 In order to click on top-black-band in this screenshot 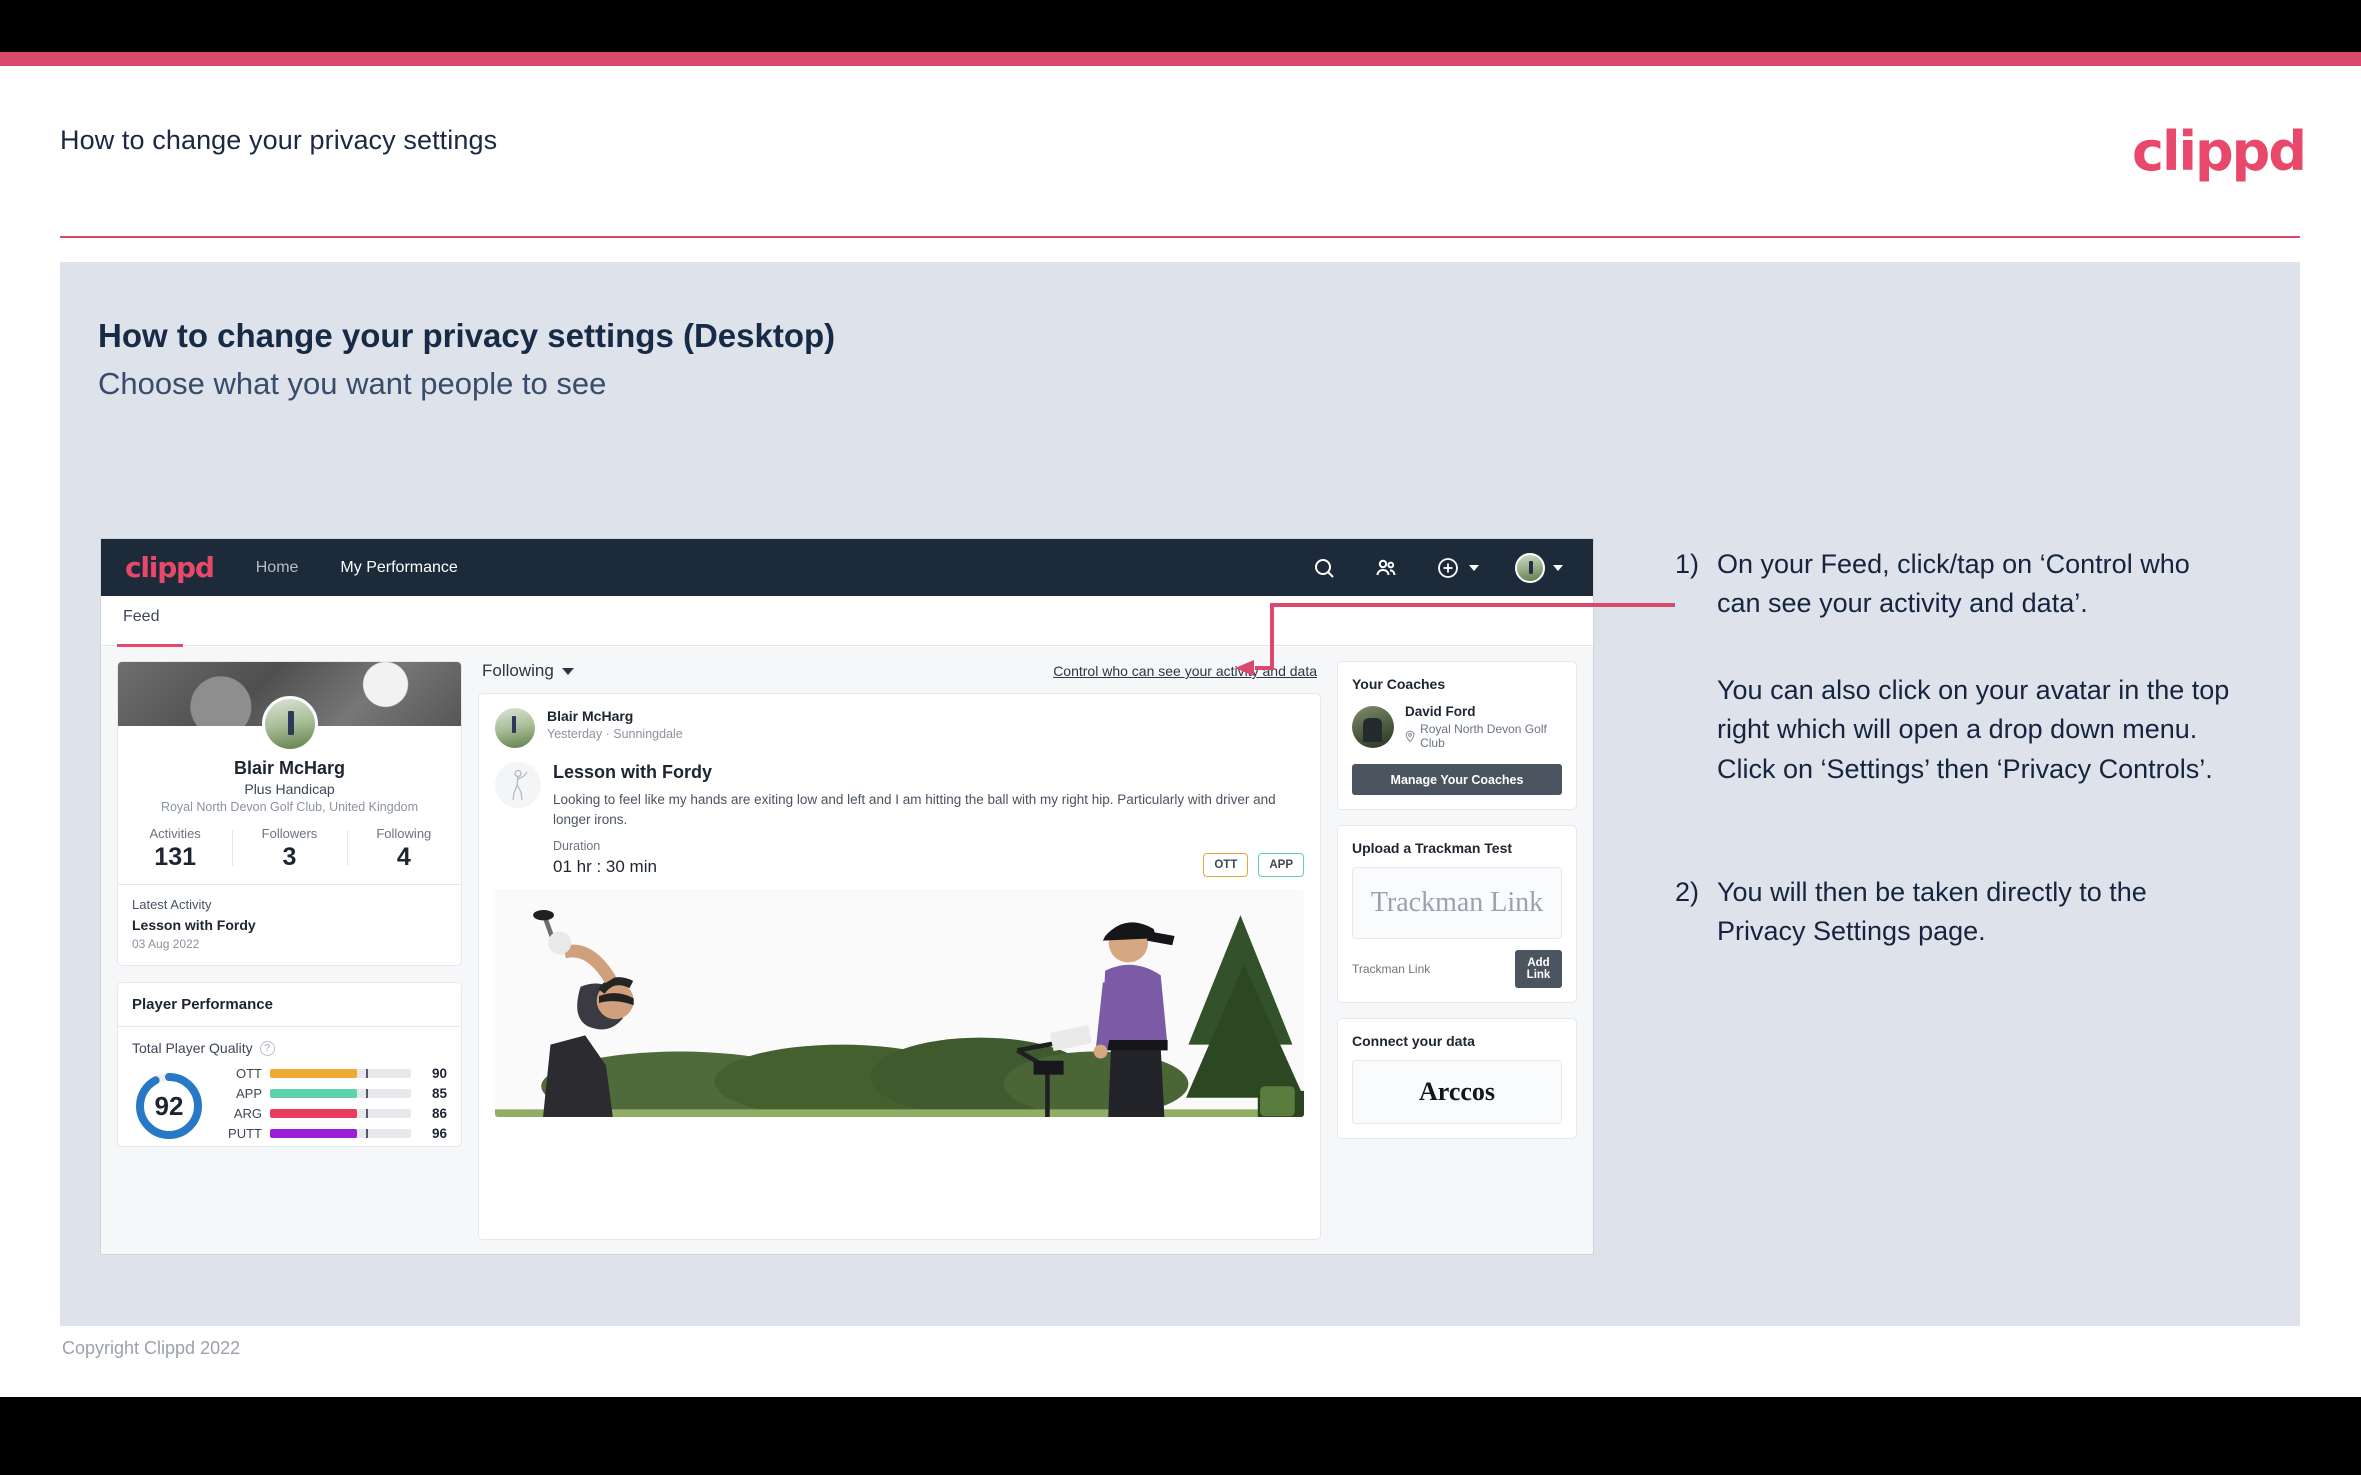, I will do `click(1180, 26)`.